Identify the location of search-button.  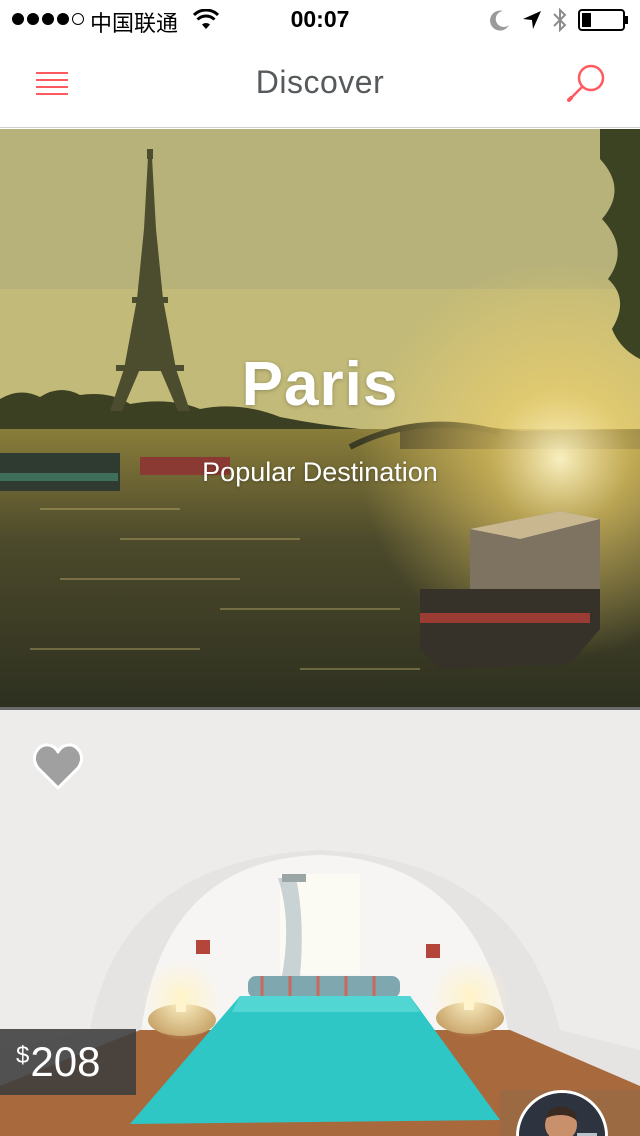
(587, 85).